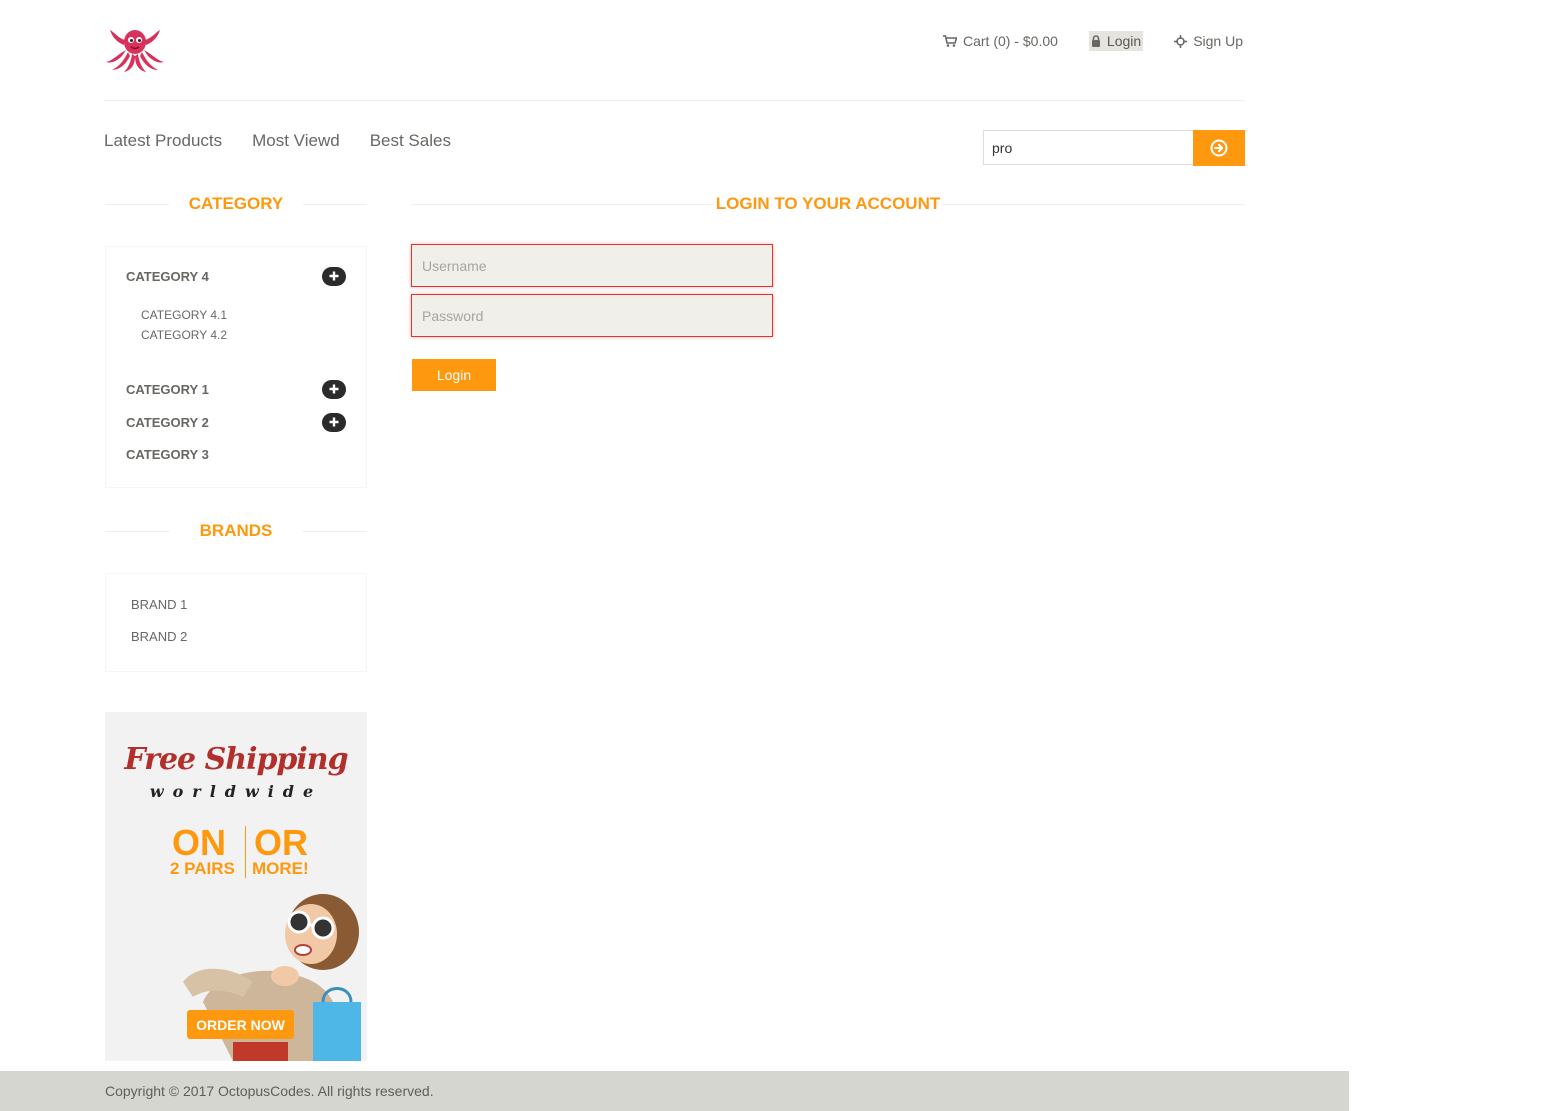  I want to click on username-field, so click(592, 265).